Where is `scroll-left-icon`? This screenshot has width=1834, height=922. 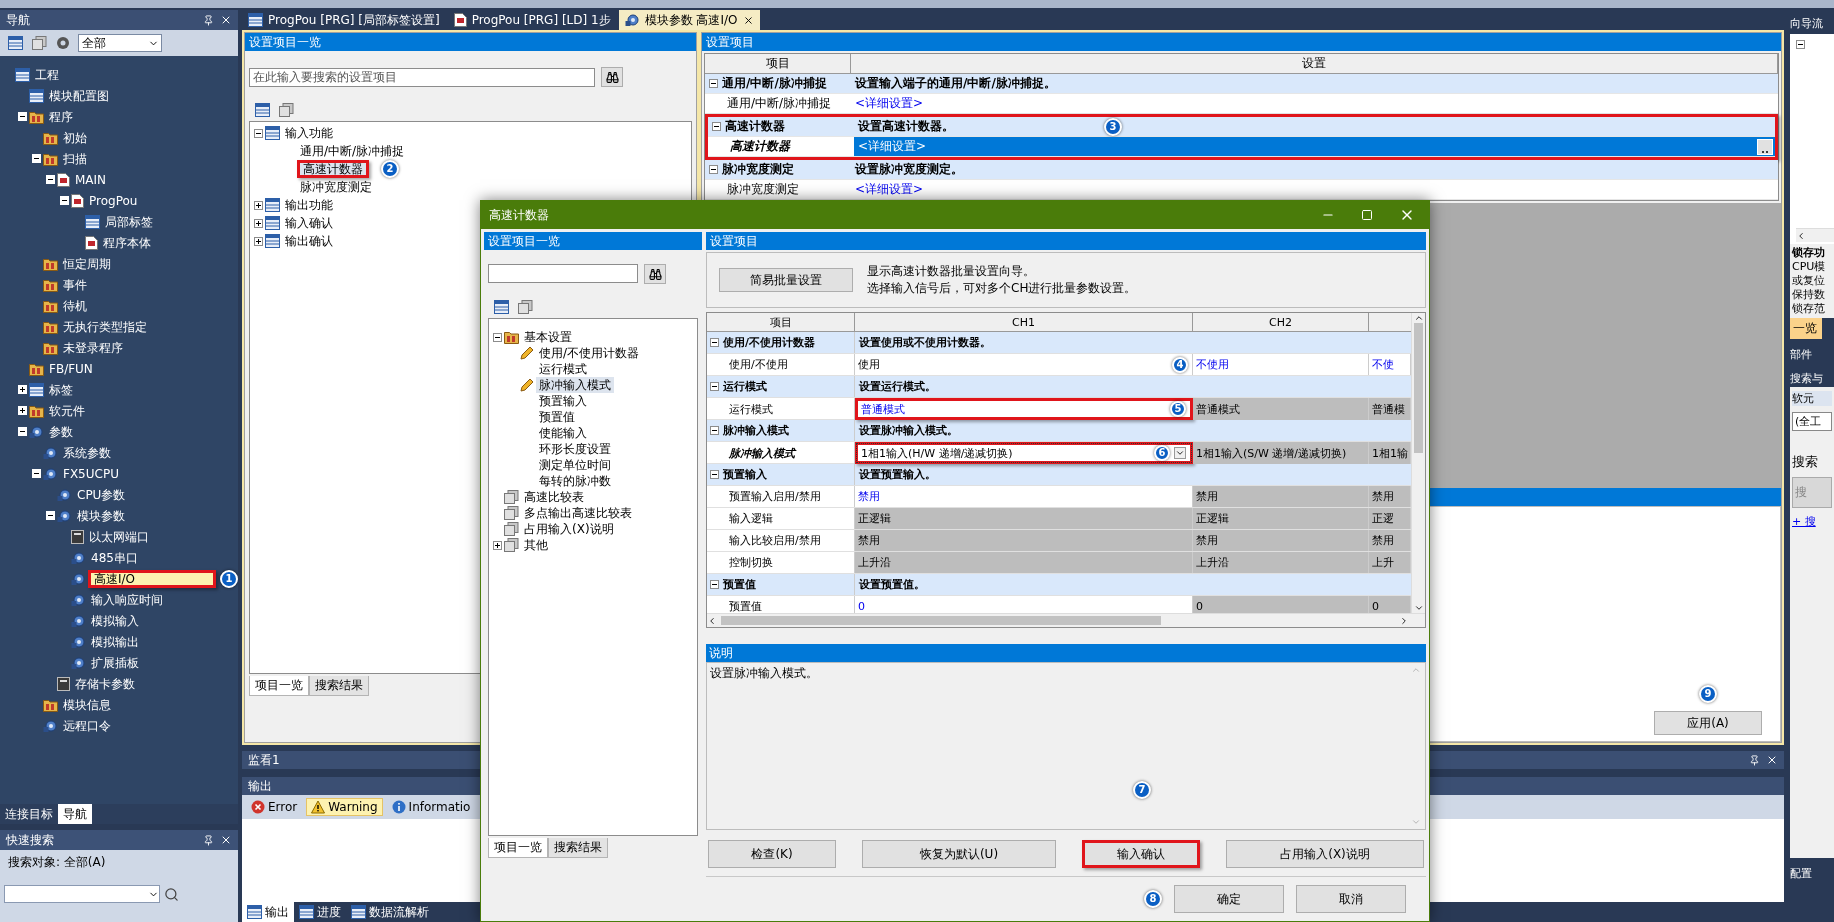 scroll-left-icon is located at coordinates (712, 620).